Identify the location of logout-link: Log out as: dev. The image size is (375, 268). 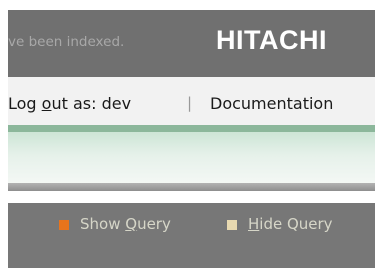
(69, 103).